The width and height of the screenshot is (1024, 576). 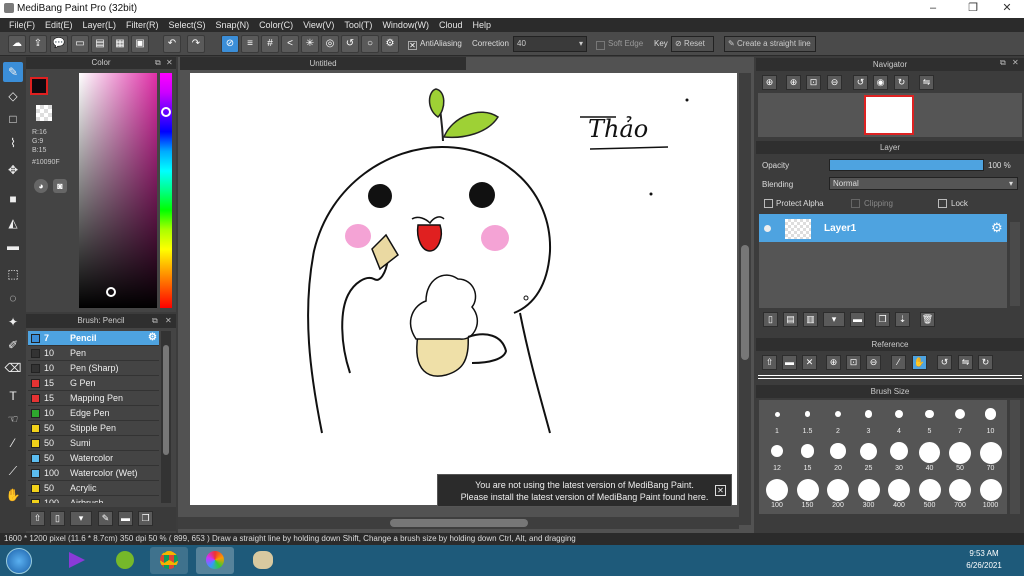 What do you see at coordinates (323, 63) in the screenshot?
I see `document-tab: Untitled` at bounding box center [323, 63].